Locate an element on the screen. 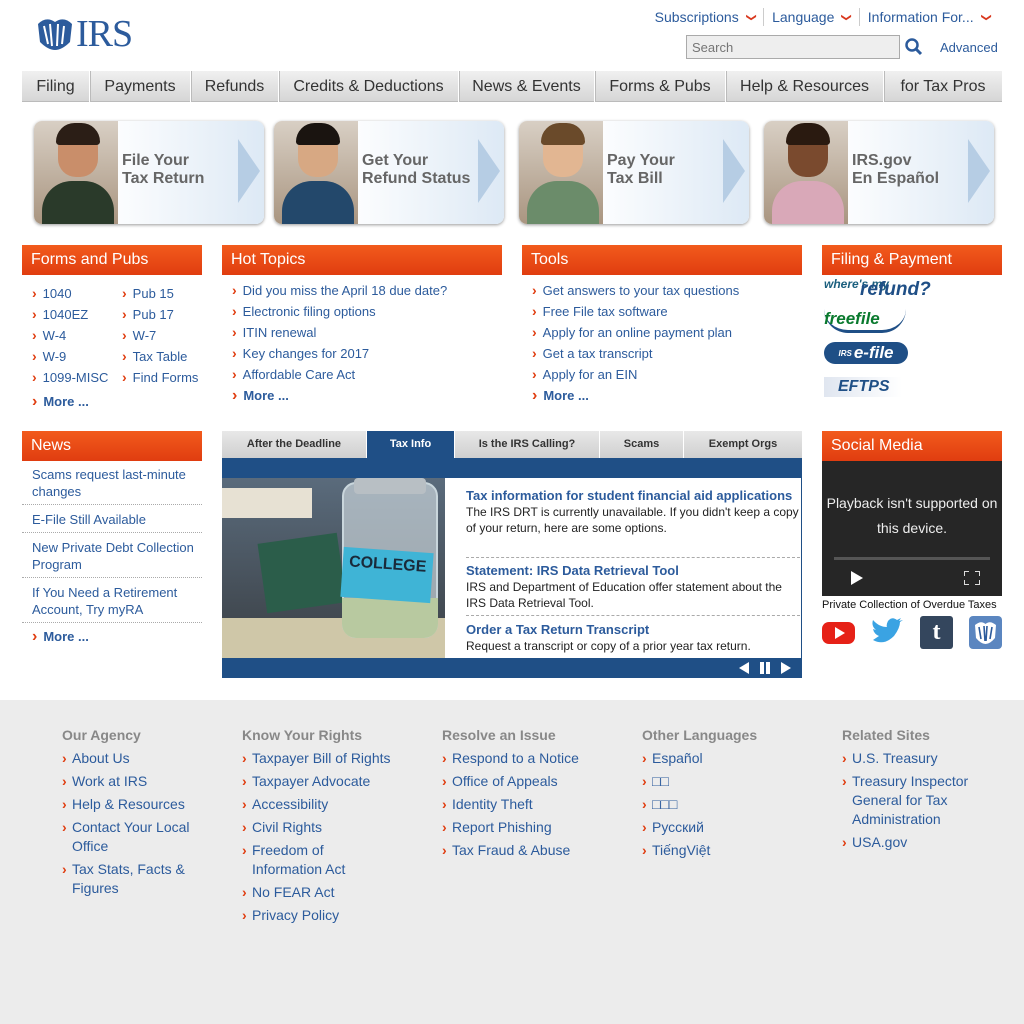 Image resolution: width=1024 pixels, height=1024 pixels. hot-topic-link: Did you miss the April 18 due date? is located at coordinates (340, 290).